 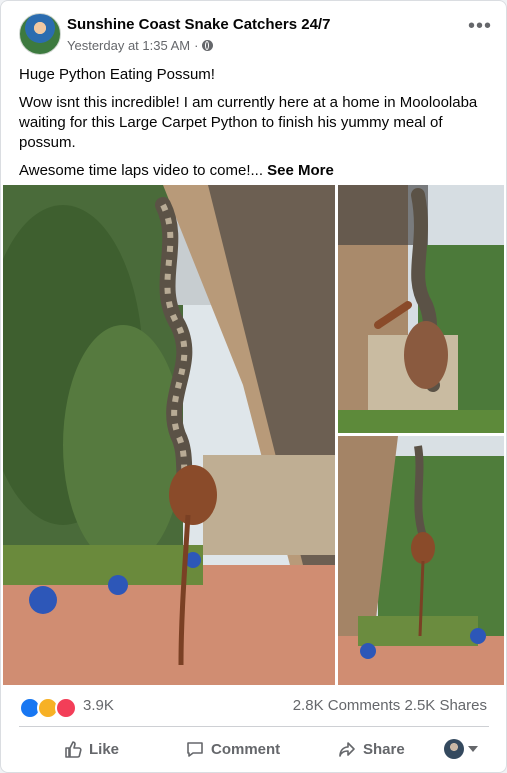 I want to click on comment-share-counts: 2.8K Comments 2.5K Shares, so click(x=390, y=705).